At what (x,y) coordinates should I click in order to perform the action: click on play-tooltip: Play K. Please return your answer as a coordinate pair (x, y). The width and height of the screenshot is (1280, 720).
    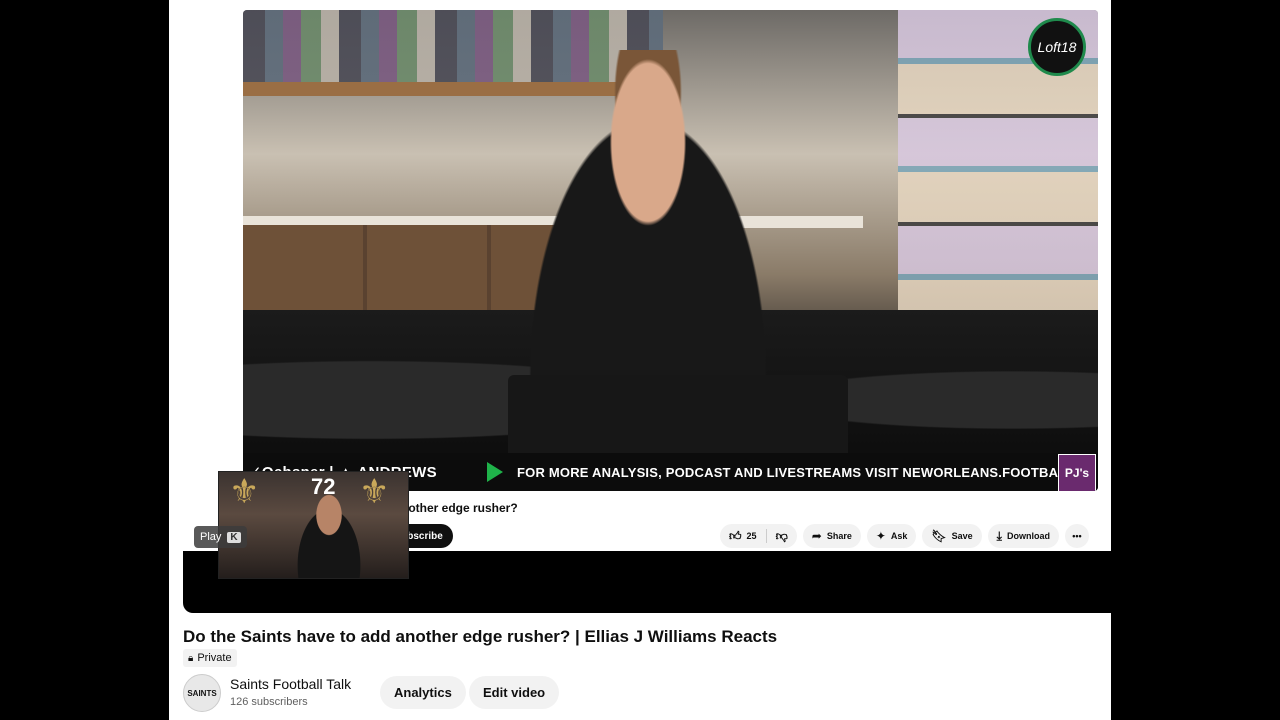
    Looking at the image, I should click on (220, 537).